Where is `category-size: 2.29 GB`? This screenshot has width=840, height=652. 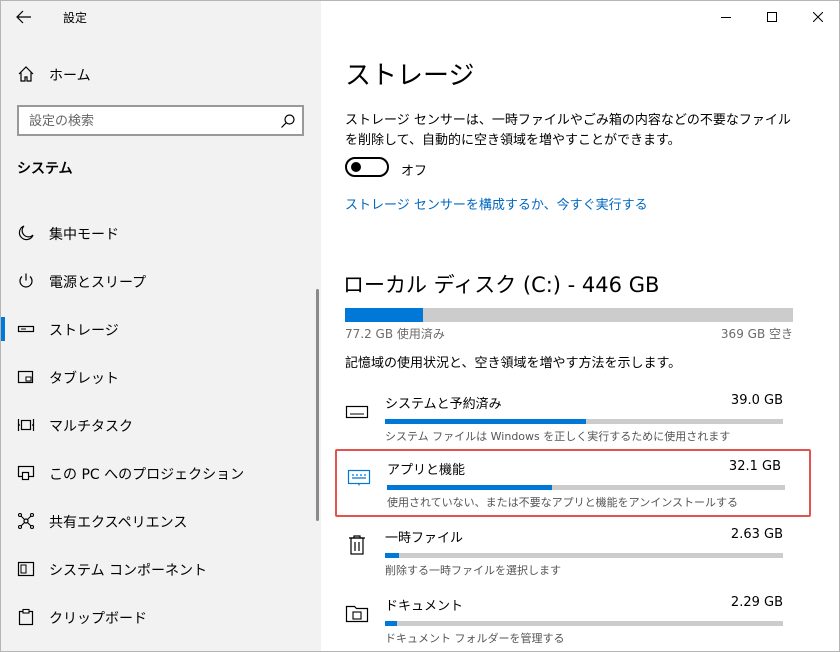 category-size: 2.29 GB is located at coordinates (756, 602).